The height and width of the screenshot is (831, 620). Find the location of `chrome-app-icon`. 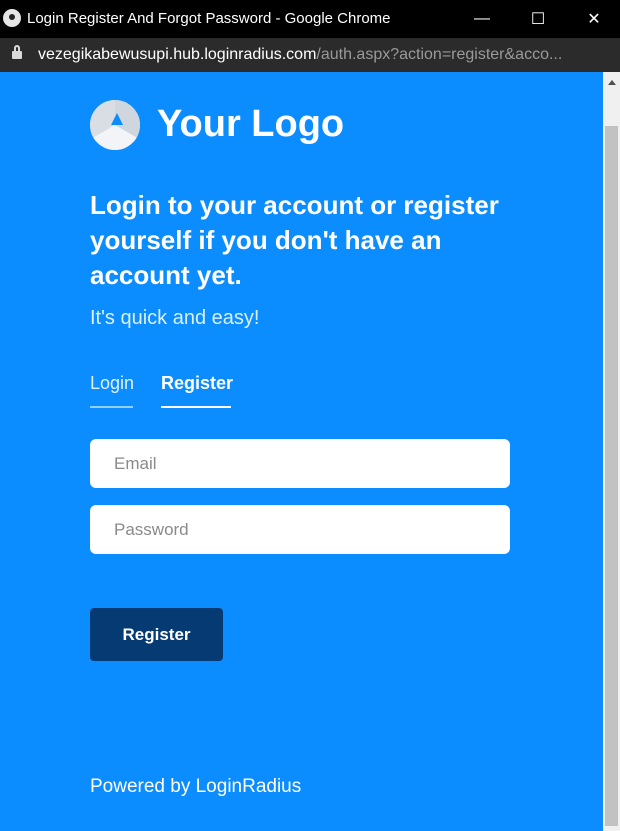

chrome-app-icon is located at coordinates (12, 18).